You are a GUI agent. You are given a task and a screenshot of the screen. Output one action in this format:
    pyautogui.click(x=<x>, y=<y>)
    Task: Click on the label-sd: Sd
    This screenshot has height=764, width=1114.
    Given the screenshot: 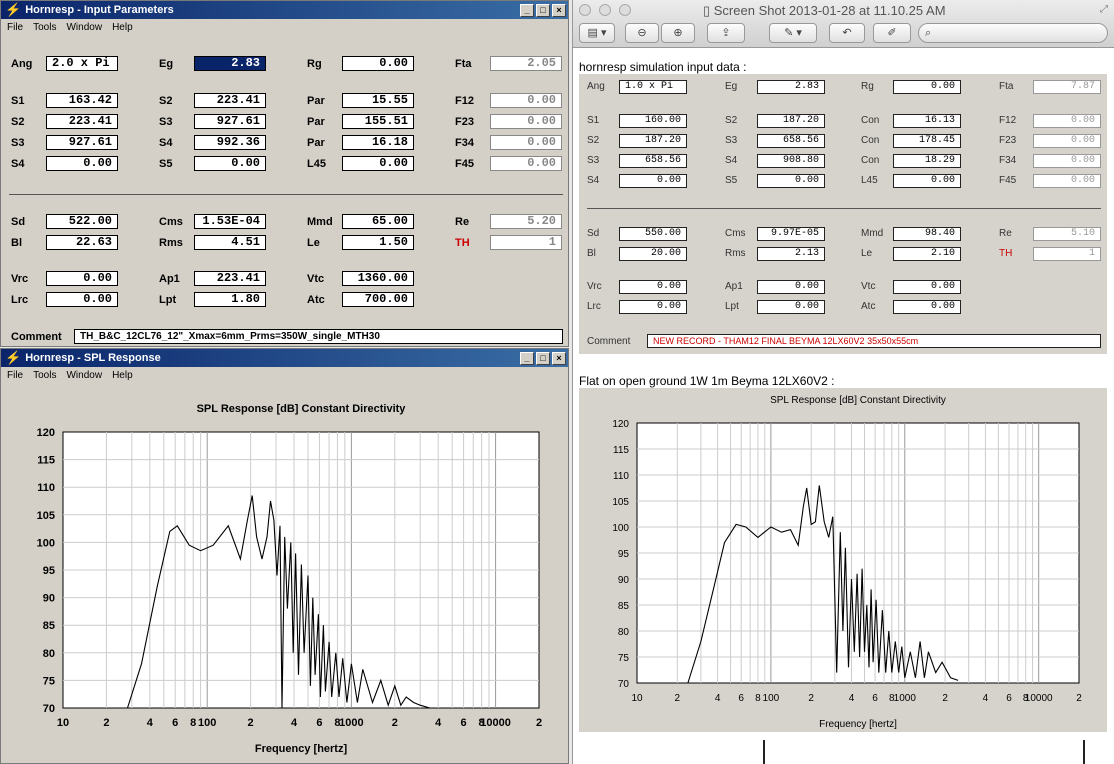 What is the action you would take?
    pyautogui.click(x=18, y=222)
    